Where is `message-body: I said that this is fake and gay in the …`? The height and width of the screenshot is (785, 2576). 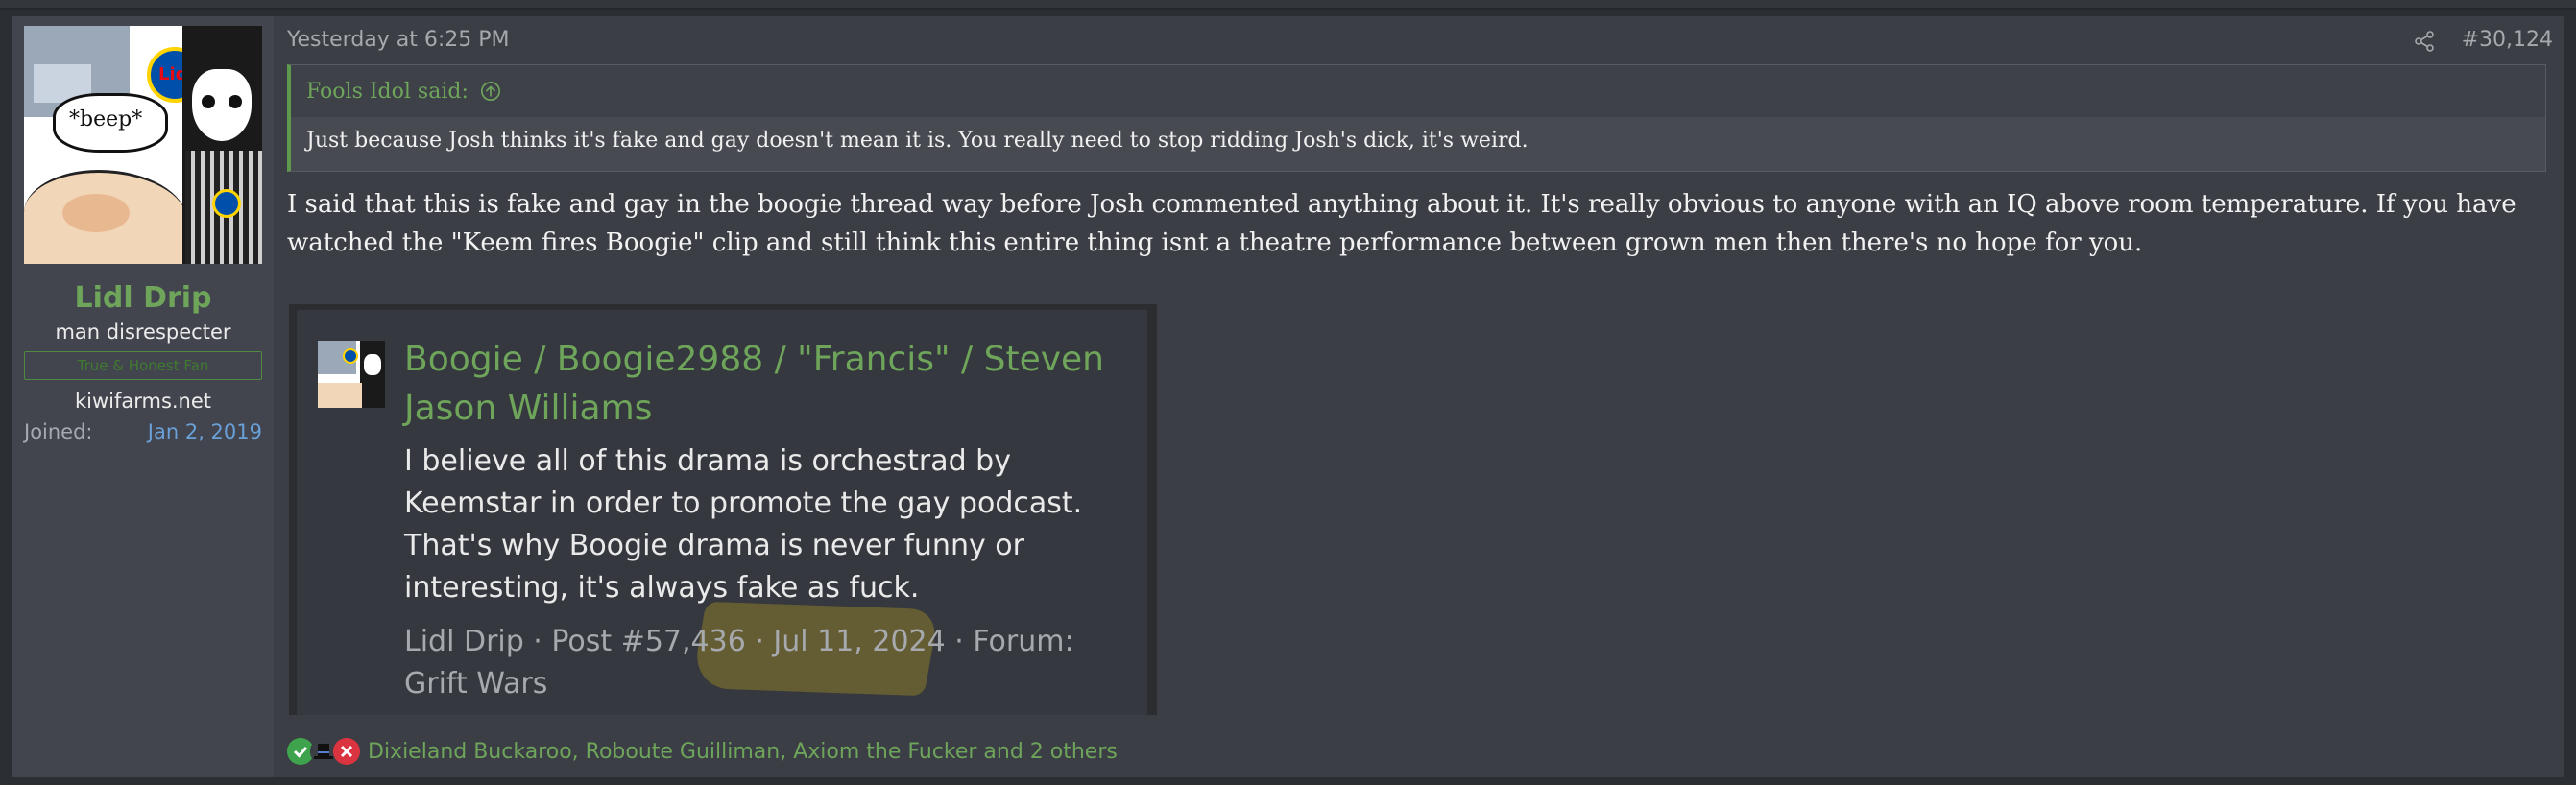 message-body: I said that this is fake and gay in the … is located at coordinates (1401, 223).